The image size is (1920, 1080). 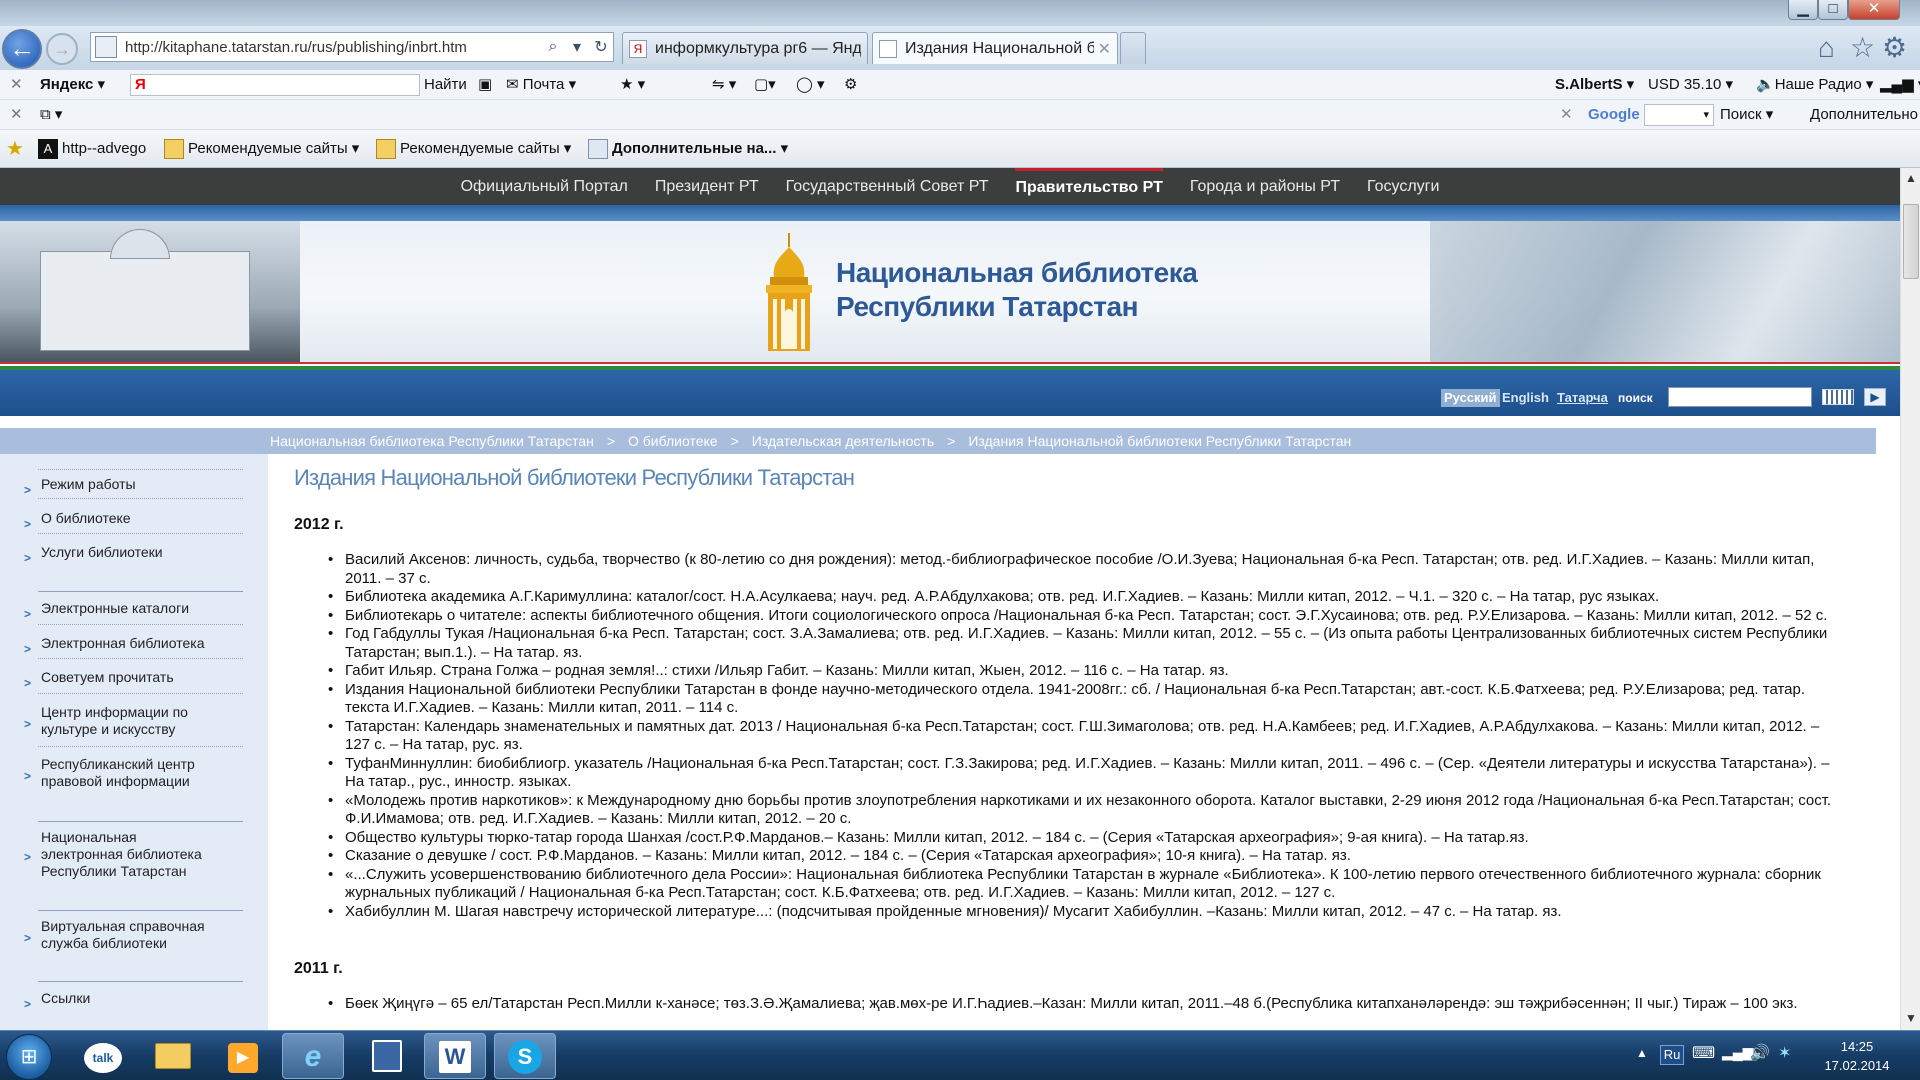 I want to click on favorite-link-more: Дополнительные на... ▾, so click(x=688, y=149).